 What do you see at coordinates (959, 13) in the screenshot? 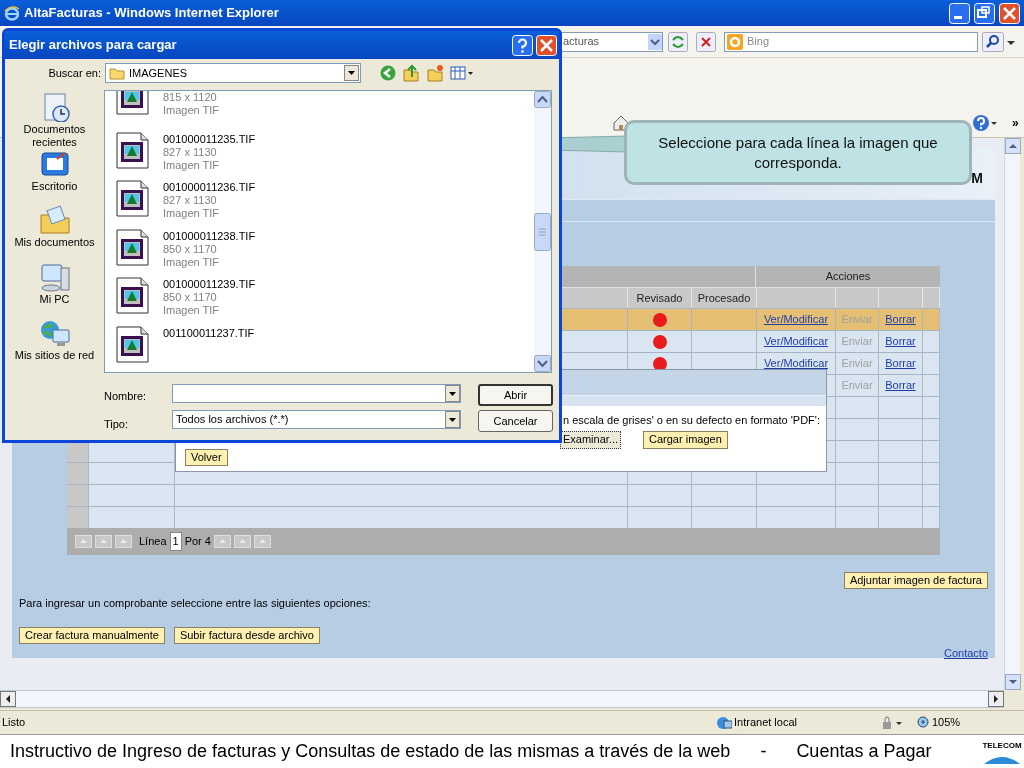
I see `minimize-icon` at bounding box center [959, 13].